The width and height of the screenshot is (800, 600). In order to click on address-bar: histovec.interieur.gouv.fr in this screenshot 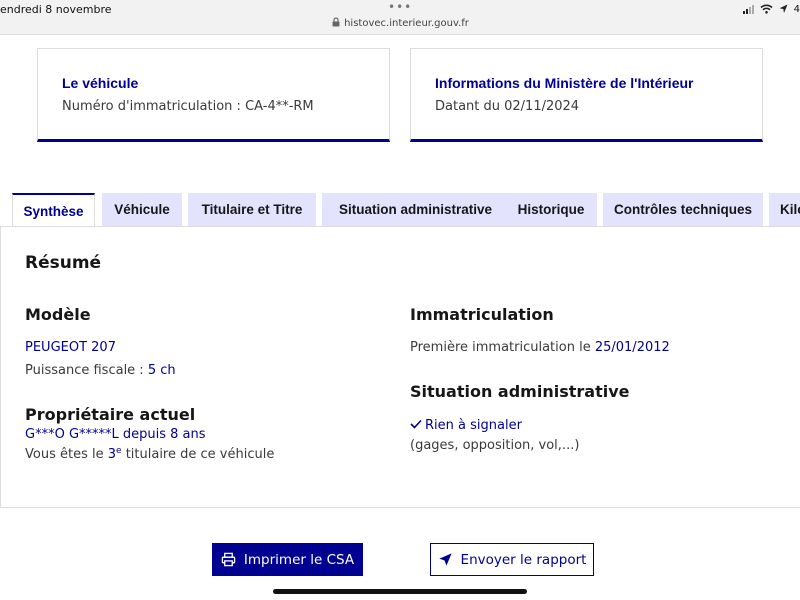, I will do `click(400, 23)`.